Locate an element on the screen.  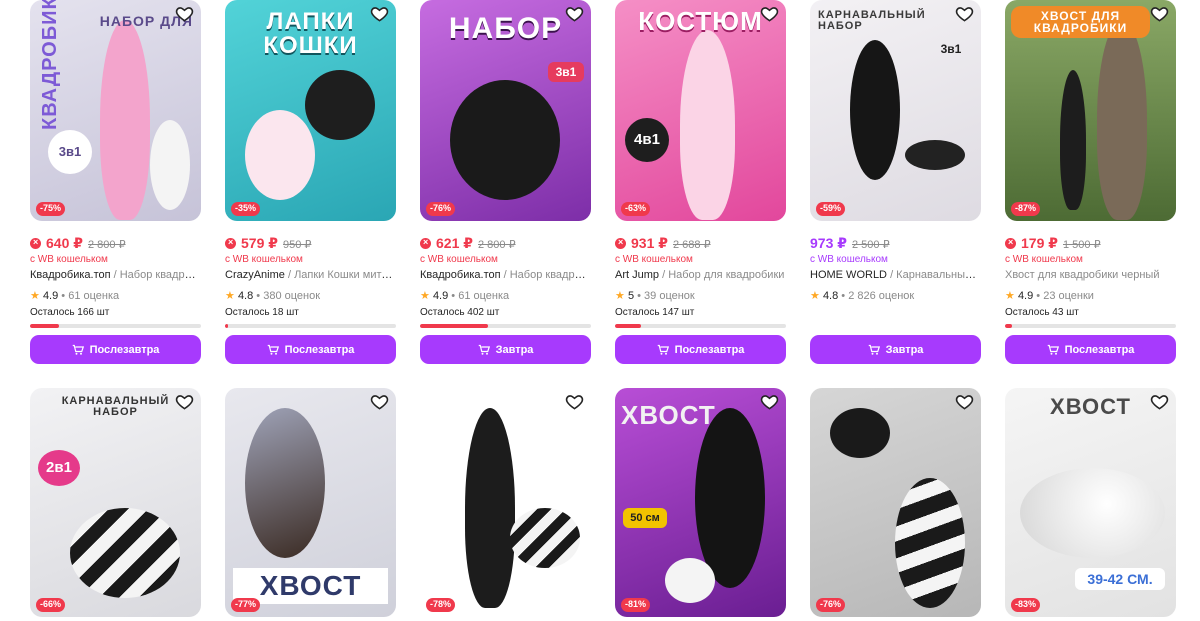
review-count: • 39 оценок is located at coordinates (666, 296).